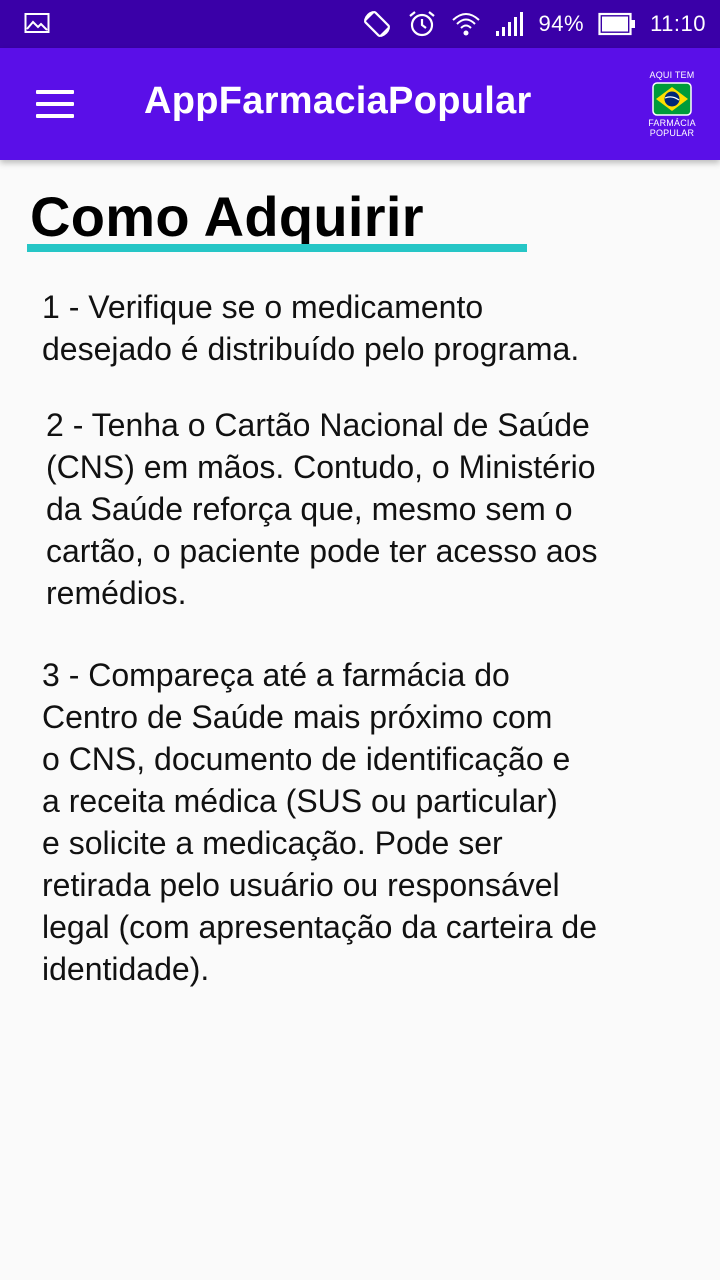 Image resolution: width=720 pixels, height=1280 pixels. I want to click on logo-bottom-text-1: FARMÁCIA, so click(672, 123).